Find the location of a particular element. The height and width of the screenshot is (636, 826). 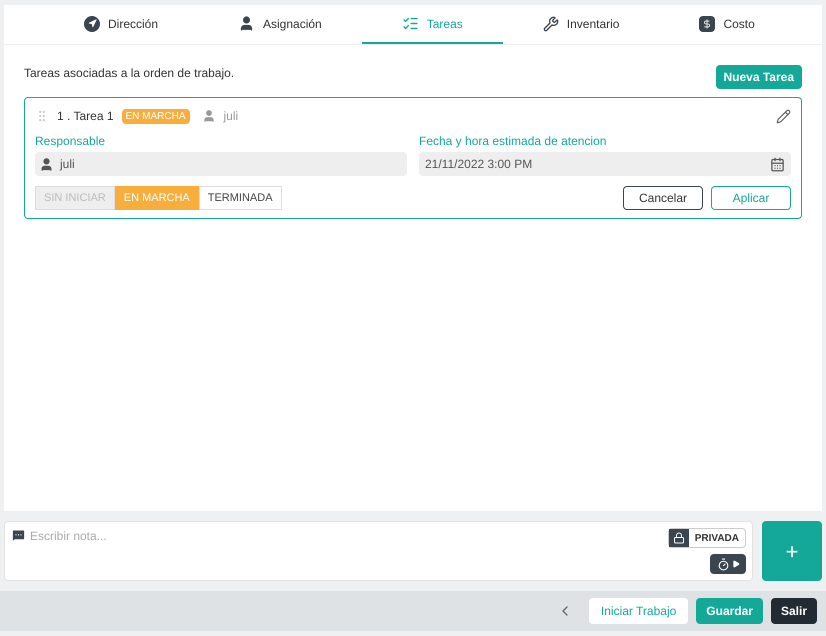

note-field: Escribir nota... PRIVADA is located at coordinates (378, 551).